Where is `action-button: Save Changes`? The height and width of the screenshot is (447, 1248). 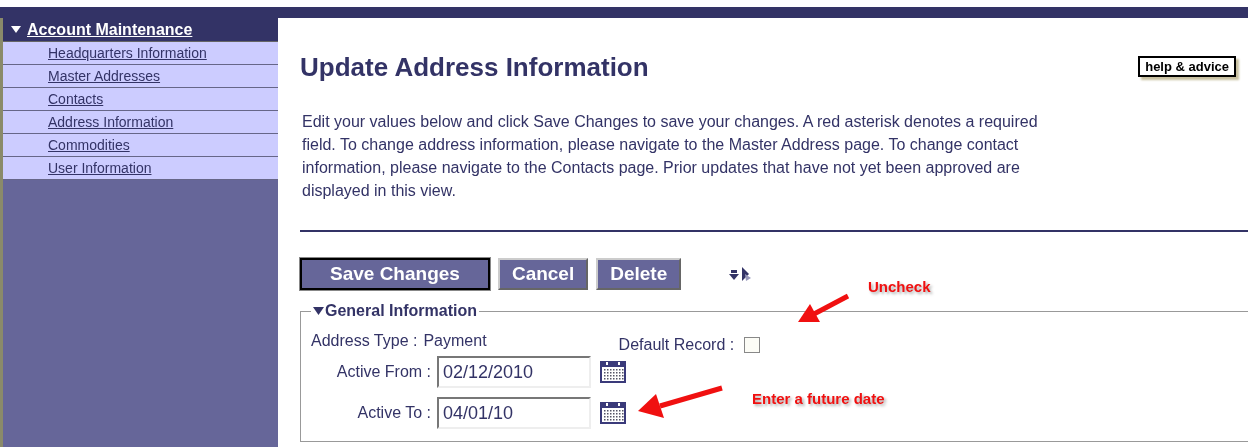
action-button: Save Changes is located at coordinates (395, 274).